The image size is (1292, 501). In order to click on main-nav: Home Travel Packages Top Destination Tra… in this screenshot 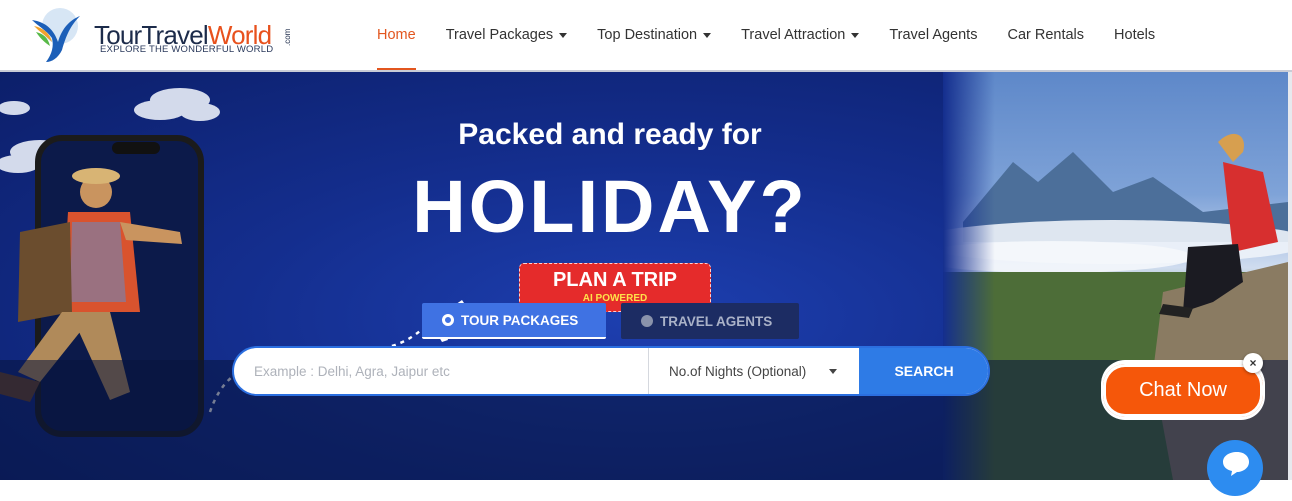, I will do `click(766, 35)`.